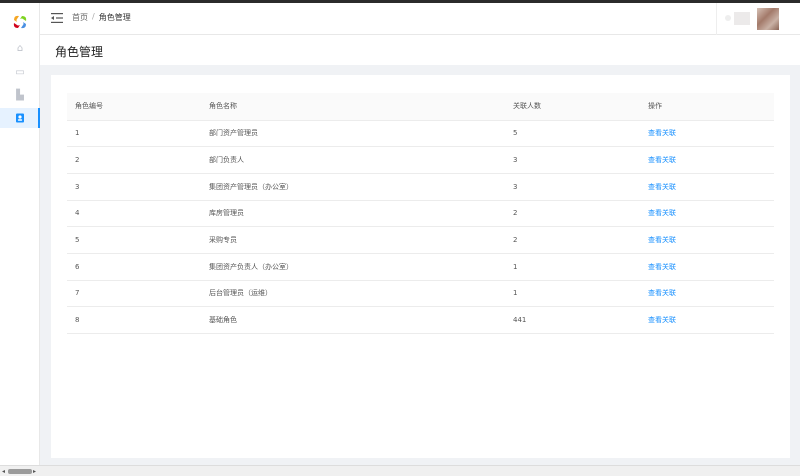 The height and width of the screenshot is (476, 800). I want to click on cell-role-id: 1, so click(134, 134).